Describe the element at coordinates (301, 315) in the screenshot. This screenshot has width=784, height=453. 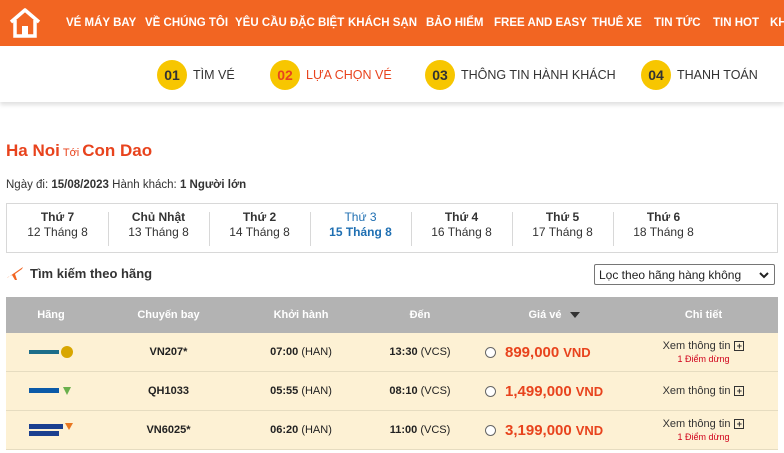
I see `header-depart: Khởi hành` at that location.